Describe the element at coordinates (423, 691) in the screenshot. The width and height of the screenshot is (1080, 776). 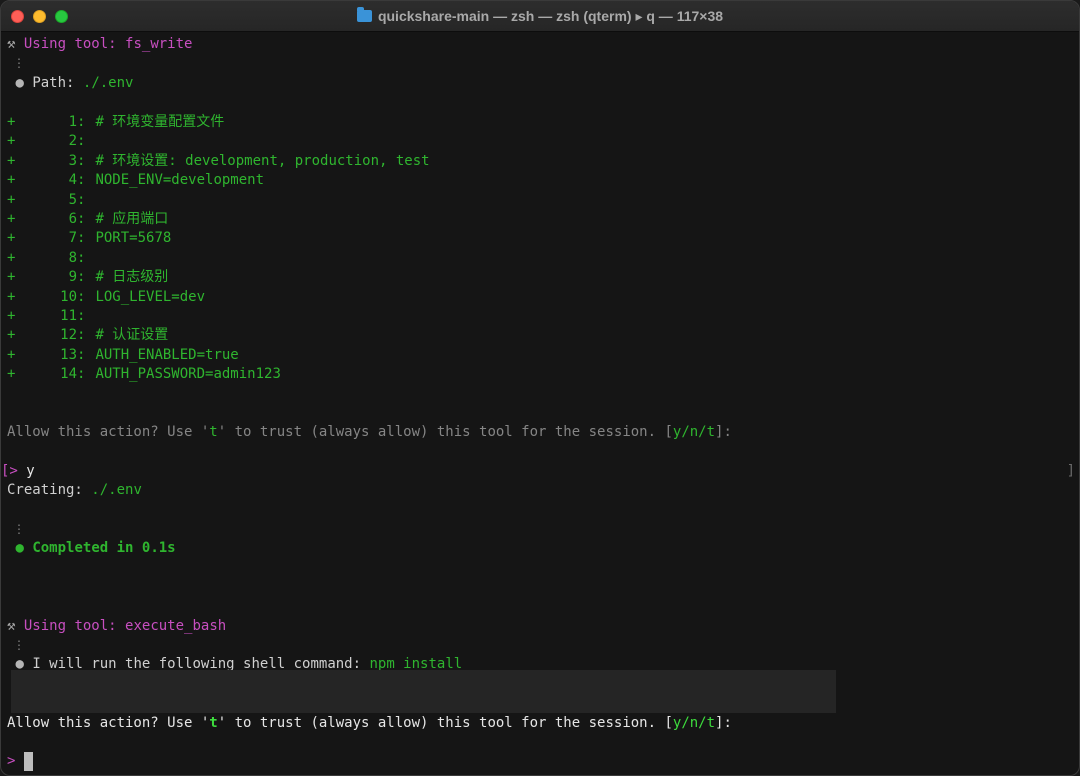
I see `prompt-highlight` at that location.